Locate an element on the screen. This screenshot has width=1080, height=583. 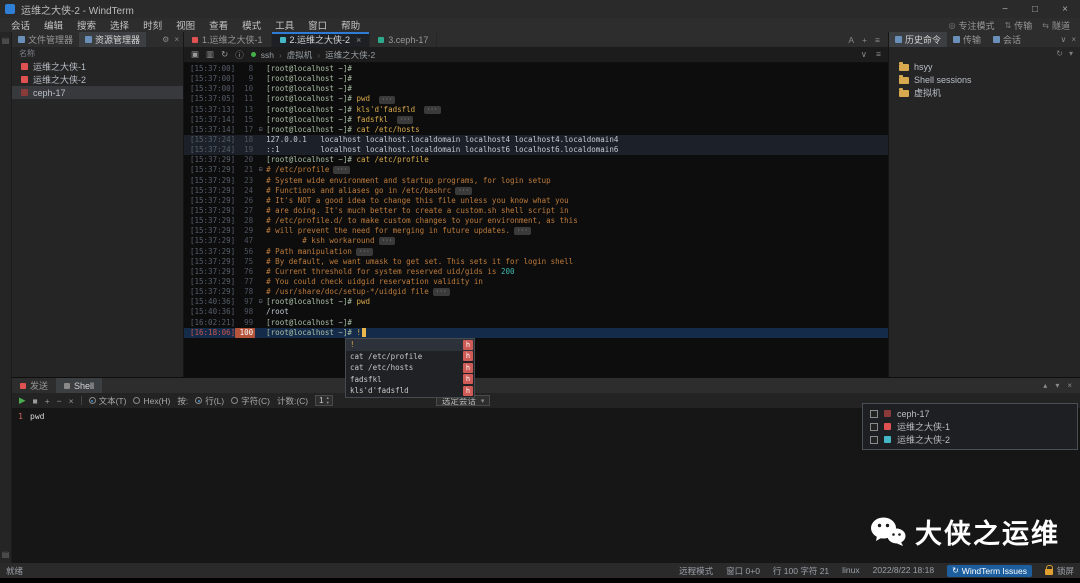
terminal-line: [15:40:36] 97 ⊟ [root@localhost ~]# pwd is located at coordinates (536, 302).